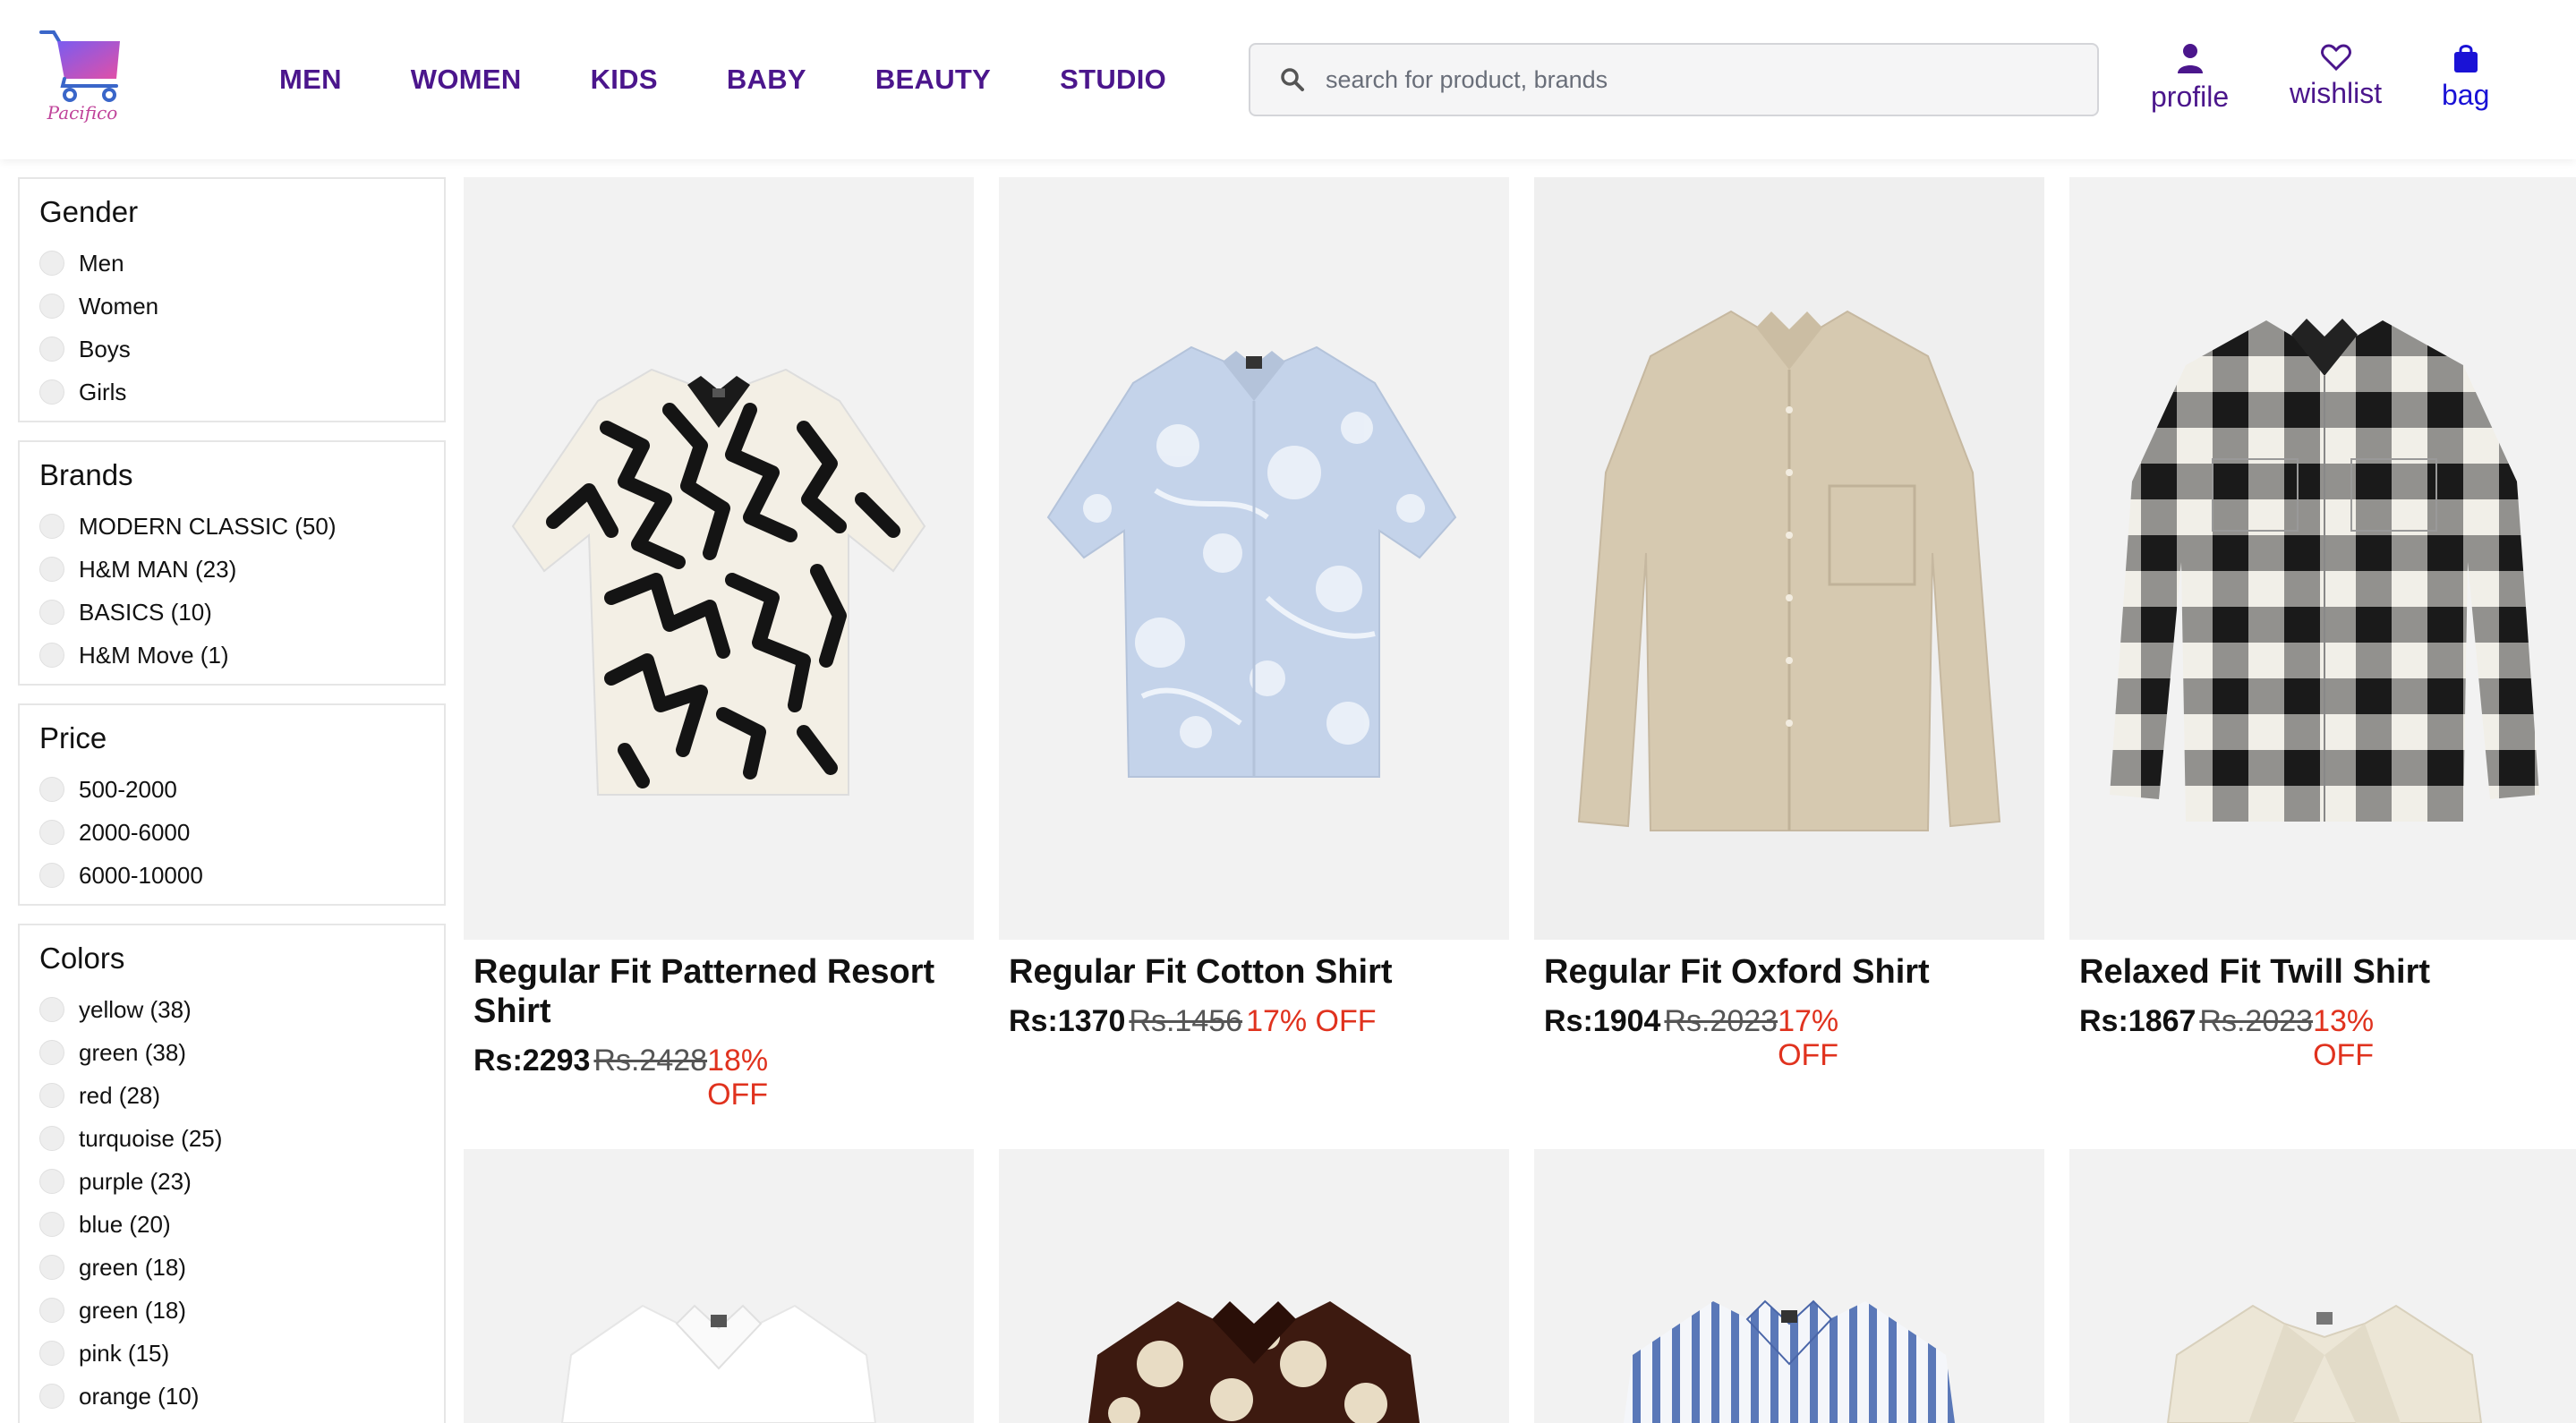 This screenshot has height=1423, width=2576. I want to click on filter-option-hm-man: H&M MAN (23), so click(231, 569).